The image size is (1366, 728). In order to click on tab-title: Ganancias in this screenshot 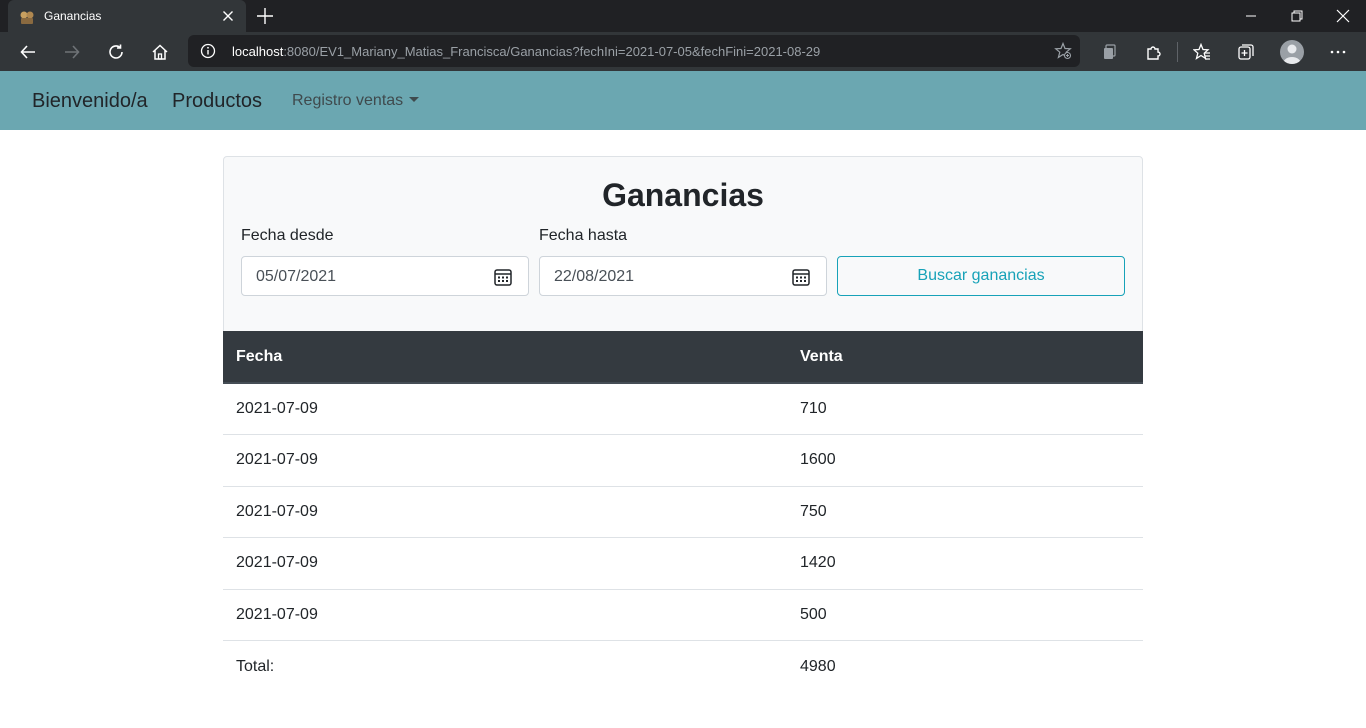, I will do `click(73, 16)`.